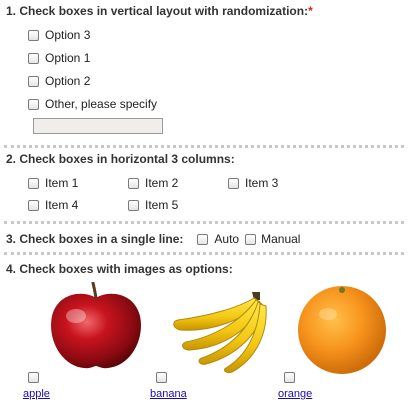 The height and width of the screenshot is (407, 408). What do you see at coordinates (120, 159) in the screenshot?
I see `question-2-title: 2. Check boxes in horizontal 3 columns:` at bounding box center [120, 159].